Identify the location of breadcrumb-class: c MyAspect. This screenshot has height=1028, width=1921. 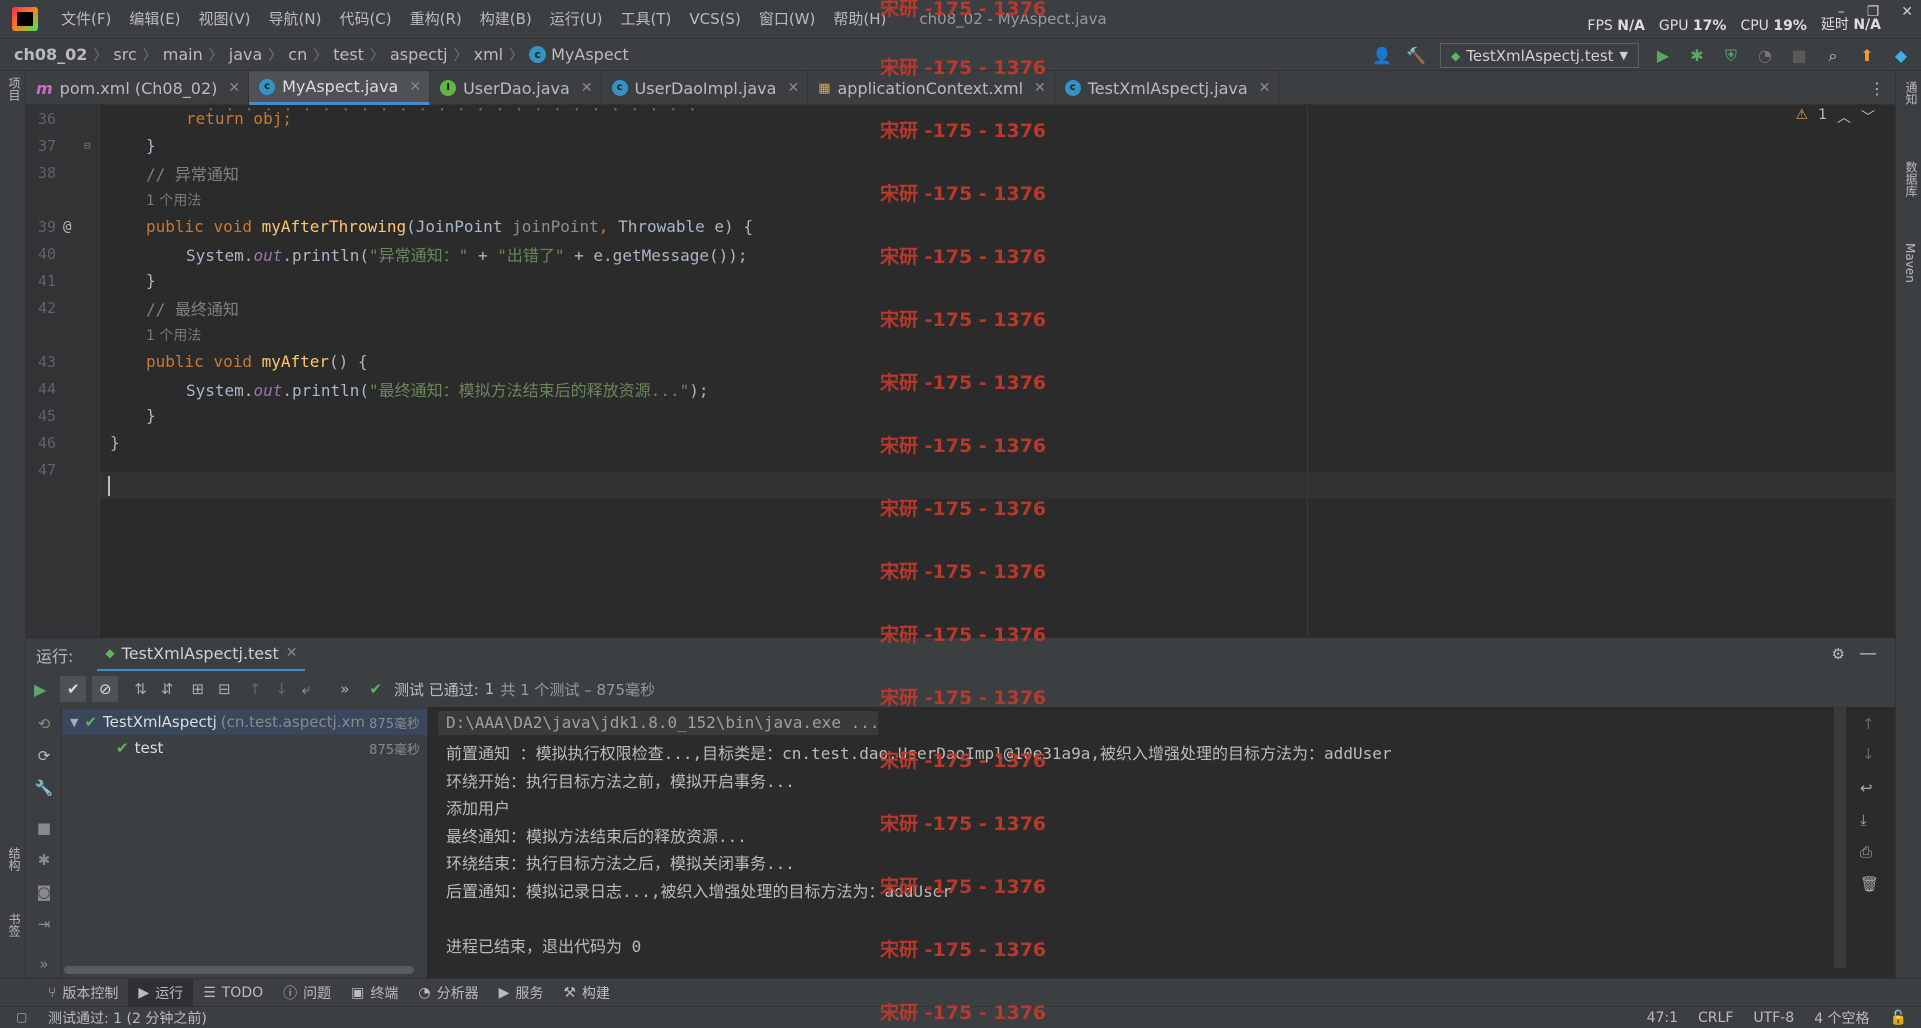
(579, 54).